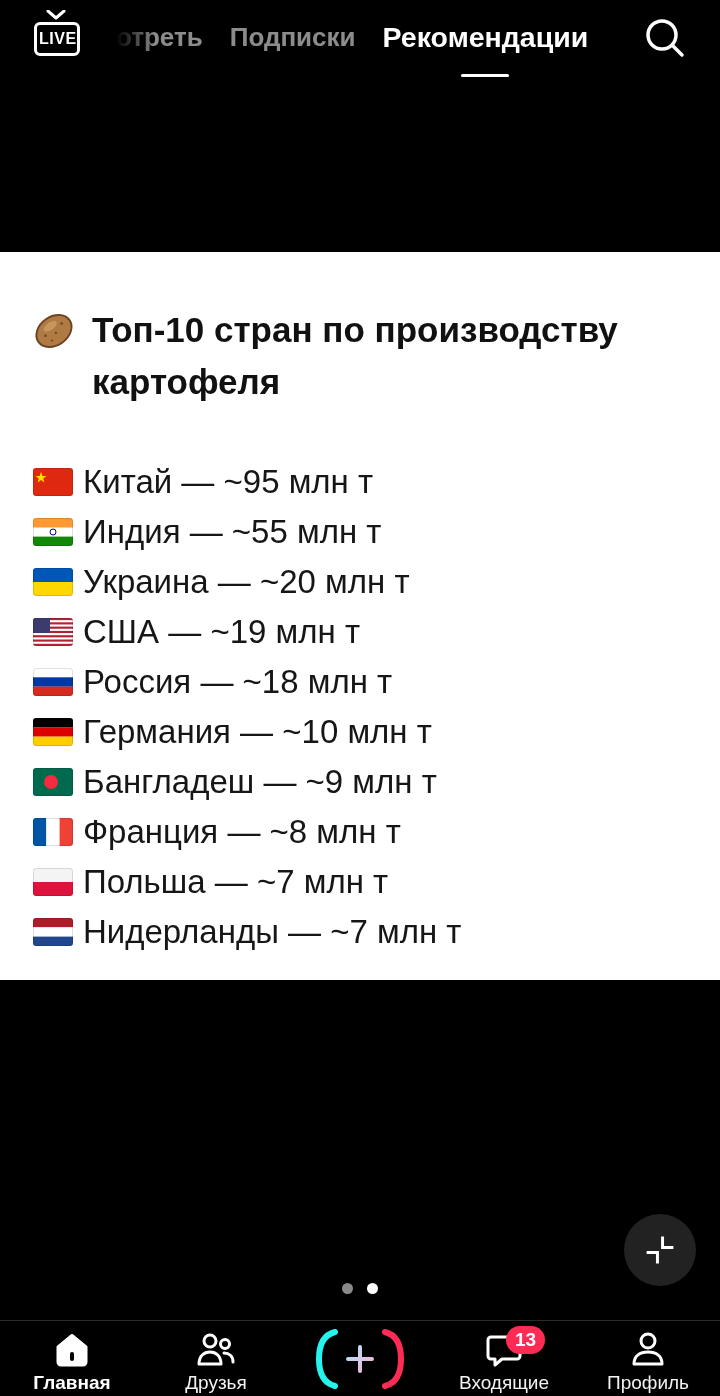 The height and width of the screenshot is (1396, 720). Describe the element at coordinates (53, 882) in the screenshot. I see `poland-flag-icon` at that location.